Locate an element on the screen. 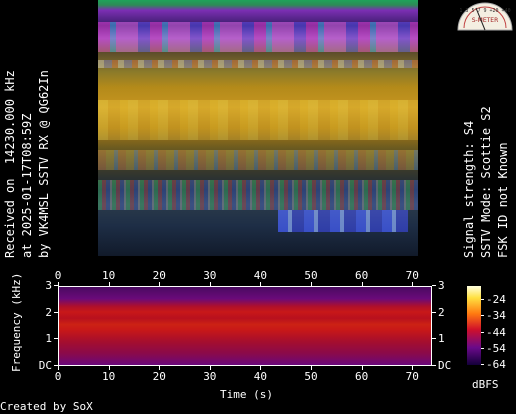 The image size is (516, 414). colorbar-unit-label: dBFS is located at coordinates (485, 384).